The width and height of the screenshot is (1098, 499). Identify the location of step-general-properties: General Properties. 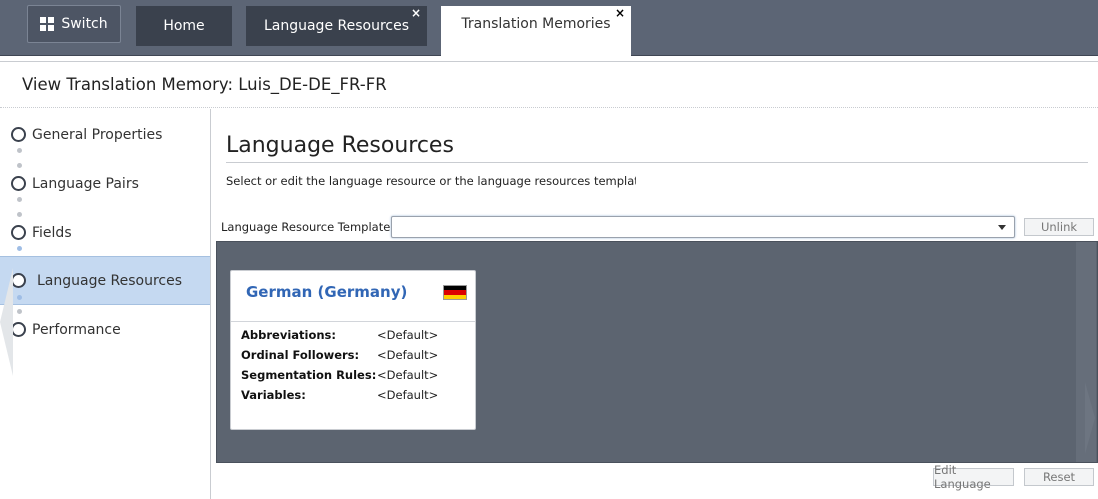
(105, 134).